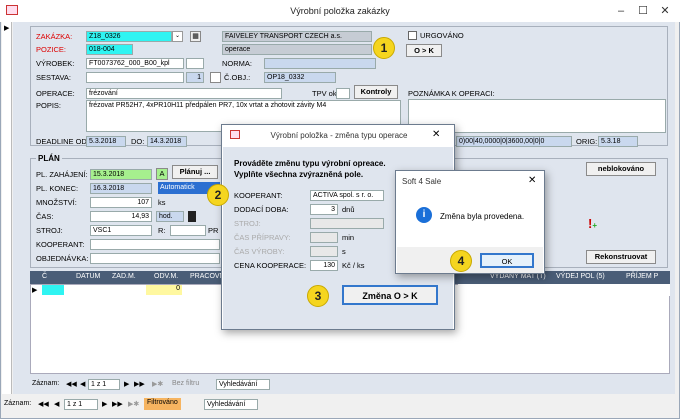  Describe the element at coordinates (348, 237) in the screenshot. I see `d1-pripravy-unit: min` at that location.